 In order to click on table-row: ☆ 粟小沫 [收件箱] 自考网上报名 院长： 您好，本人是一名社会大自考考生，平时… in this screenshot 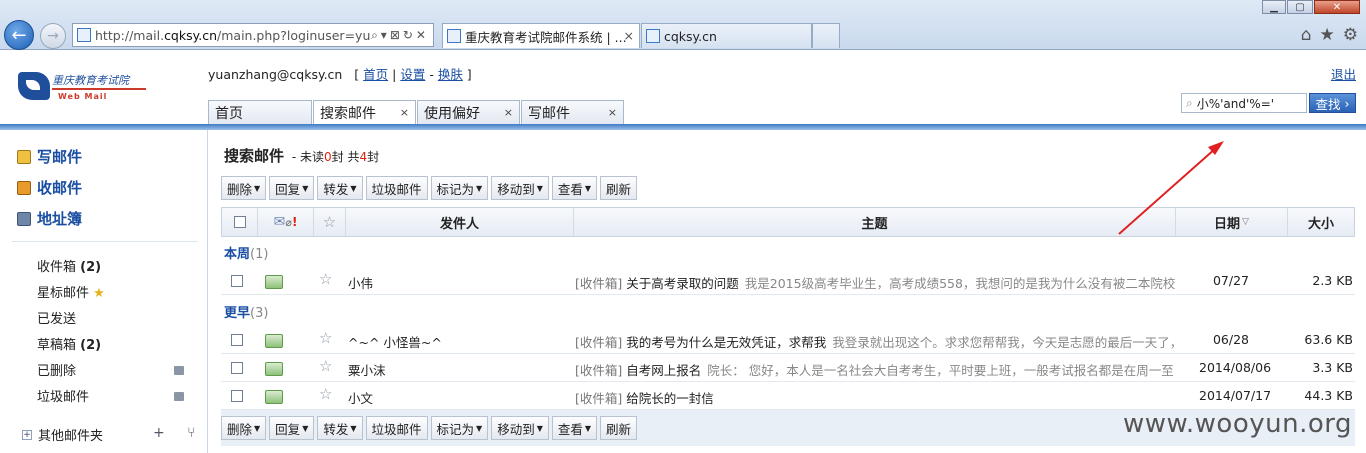, I will do `click(788, 368)`.